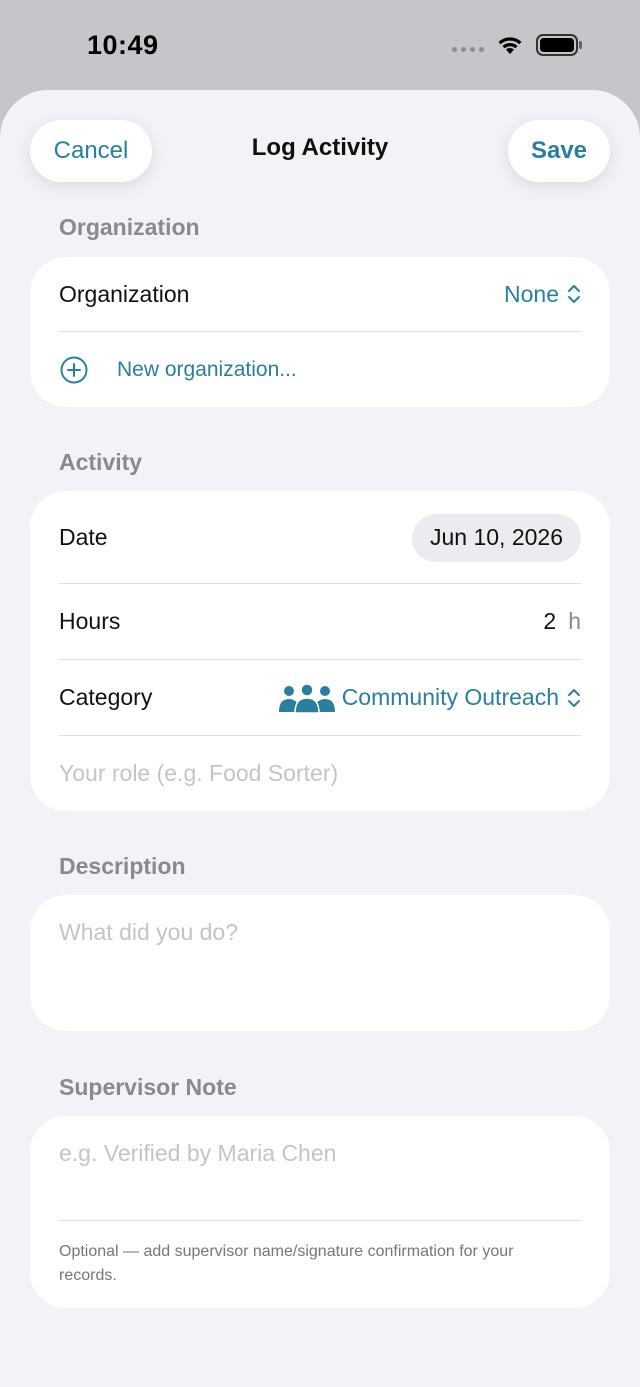 This screenshot has width=640, height=1387. I want to click on cellular-signal-icon, so click(468, 49).